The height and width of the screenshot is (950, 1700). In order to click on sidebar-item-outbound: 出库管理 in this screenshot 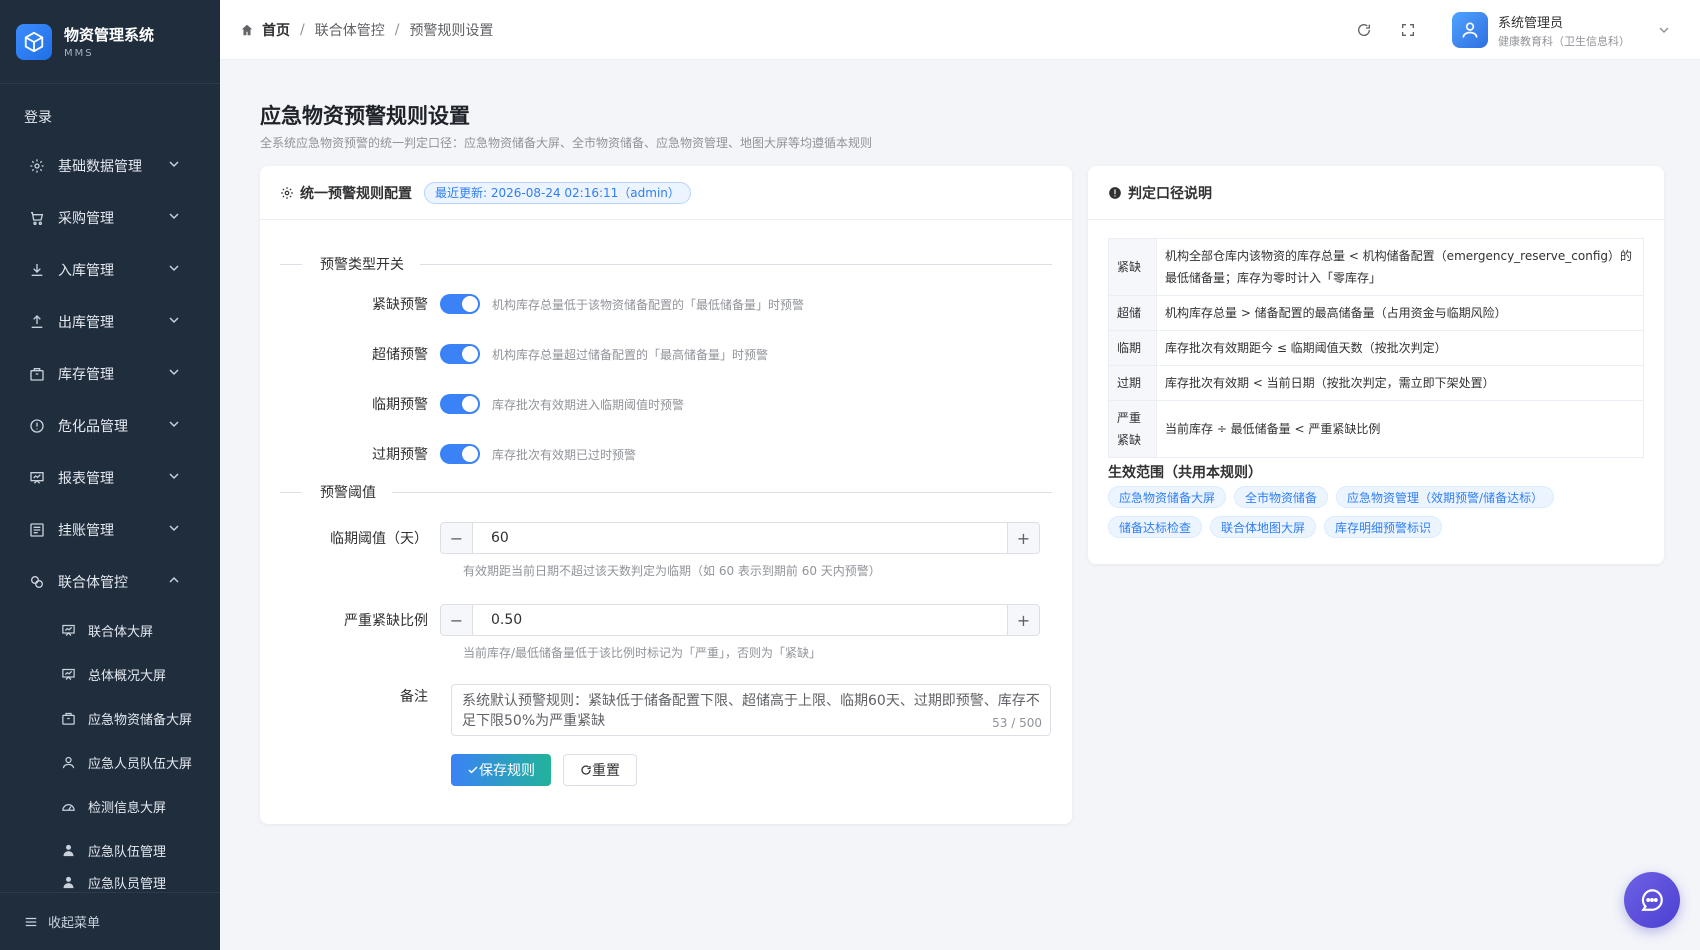, I will do `click(110, 322)`.